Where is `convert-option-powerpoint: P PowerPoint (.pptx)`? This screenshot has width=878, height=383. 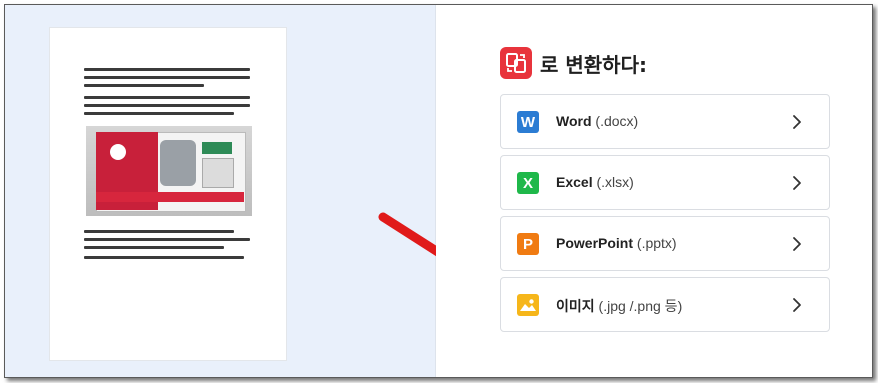
convert-option-powerpoint: P PowerPoint (.pptx) is located at coordinates (665, 243).